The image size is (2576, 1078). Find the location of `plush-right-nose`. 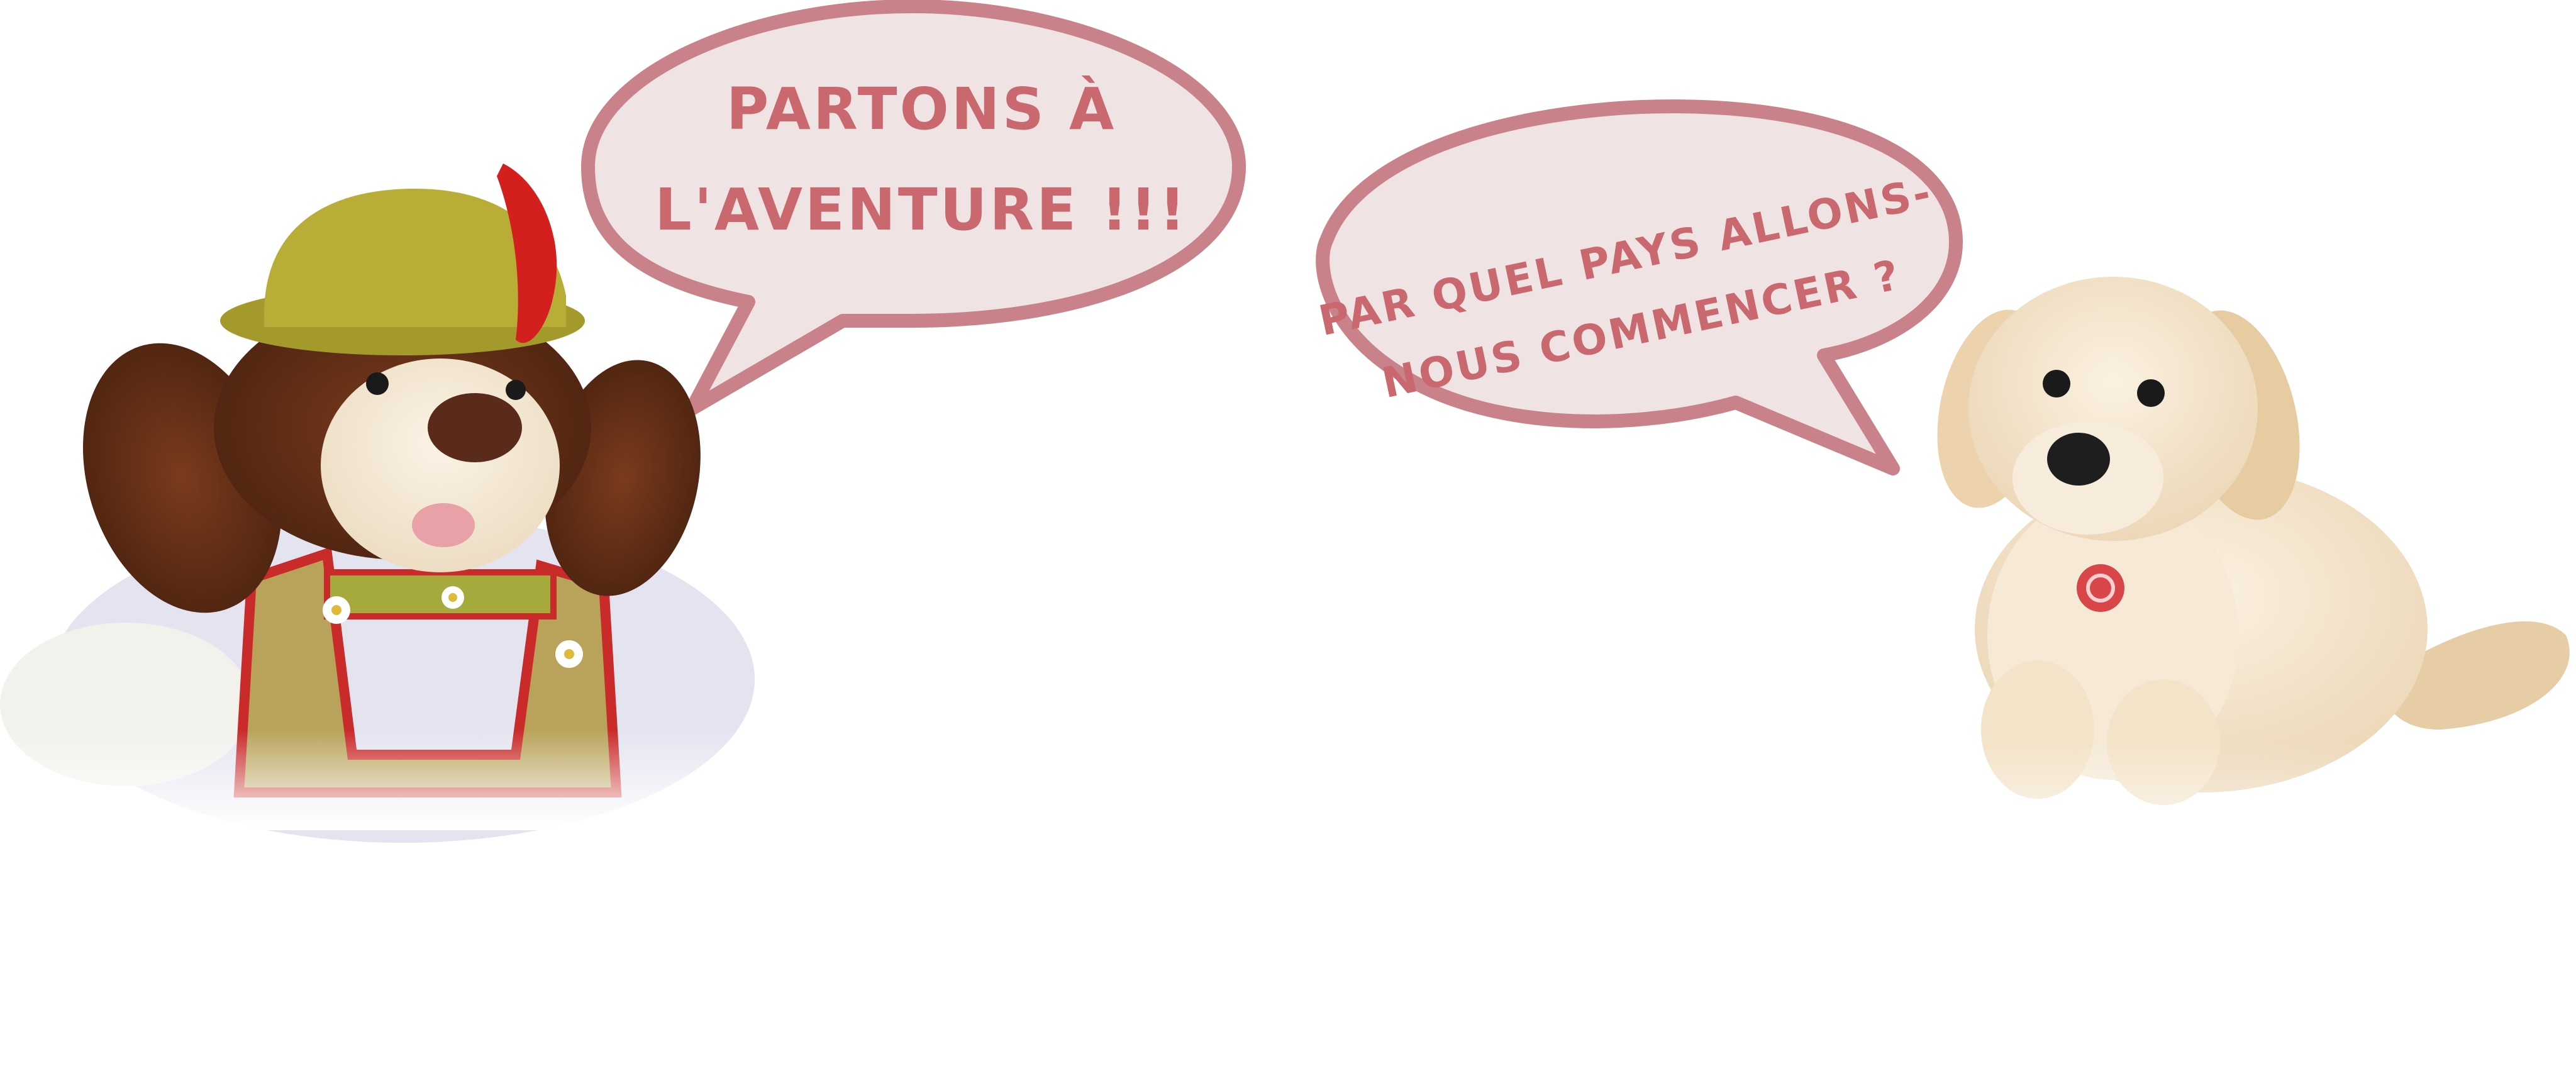

plush-right-nose is located at coordinates (2078, 459).